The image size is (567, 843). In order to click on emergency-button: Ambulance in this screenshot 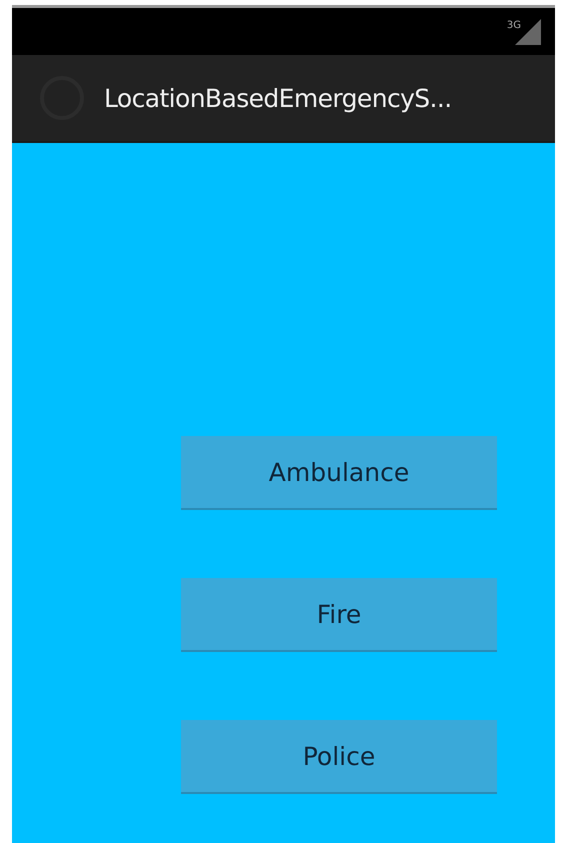, I will do `click(339, 473)`.